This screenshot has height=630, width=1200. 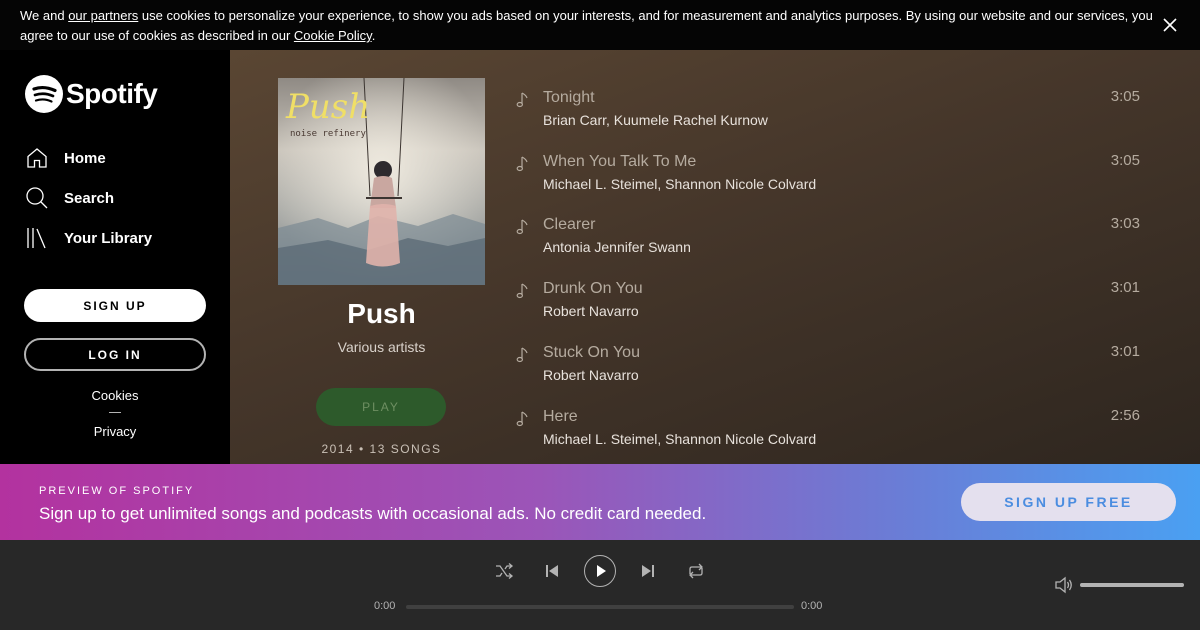 What do you see at coordinates (648, 571) in the screenshot?
I see `next-icon` at bounding box center [648, 571].